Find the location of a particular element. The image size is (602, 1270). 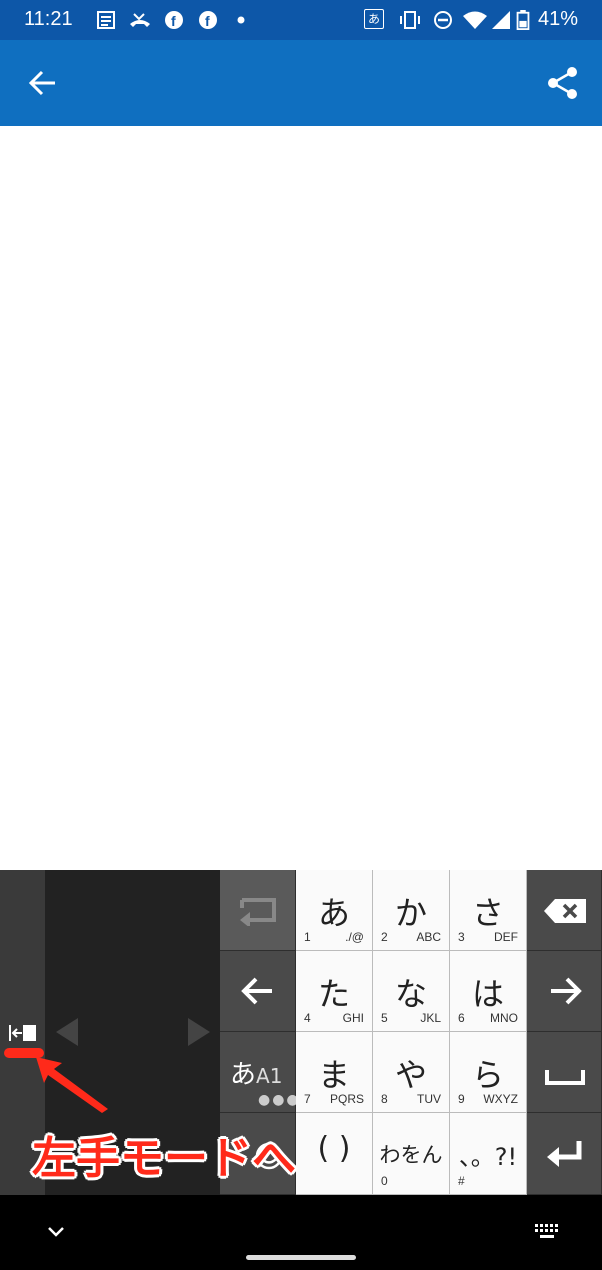

space-icon is located at coordinates (565, 1077).